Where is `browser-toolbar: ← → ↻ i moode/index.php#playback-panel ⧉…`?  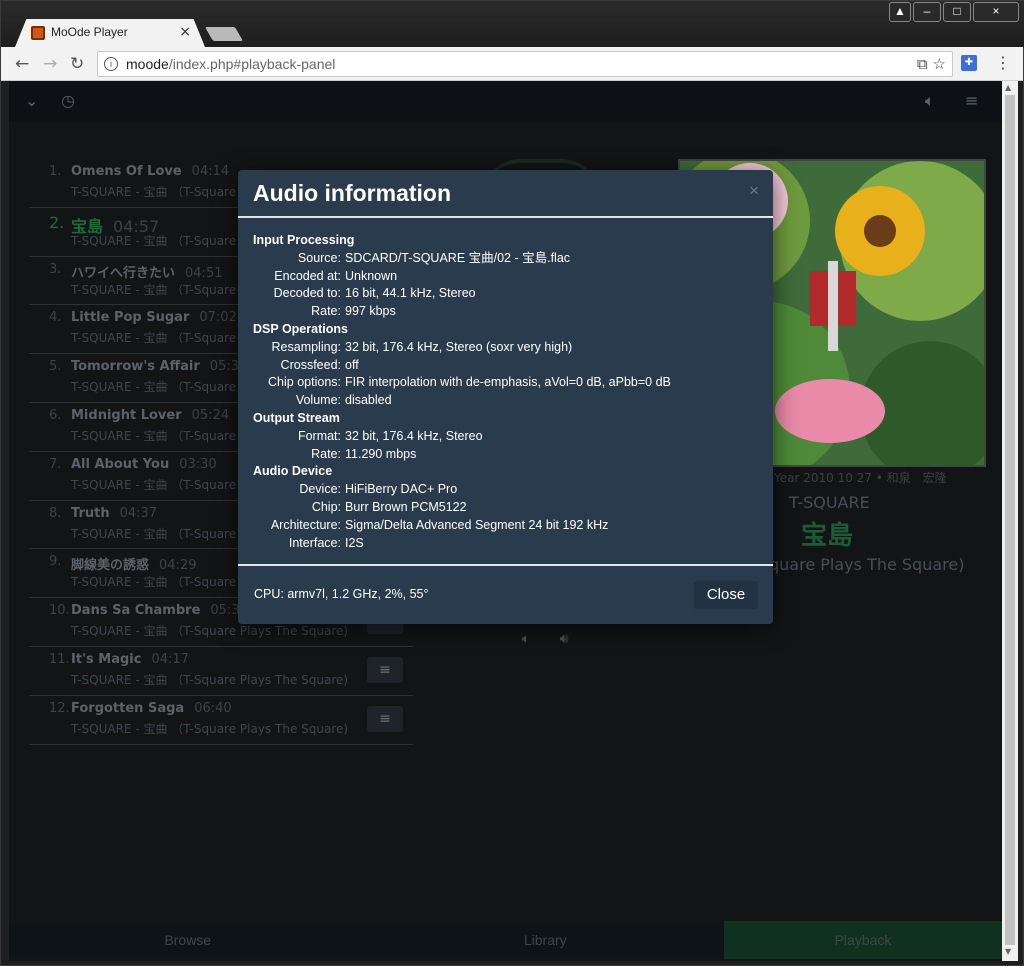
browser-toolbar: ← → ↻ i moode/index.php#playback-panel ⧉… is located at coordinates (512, 64).